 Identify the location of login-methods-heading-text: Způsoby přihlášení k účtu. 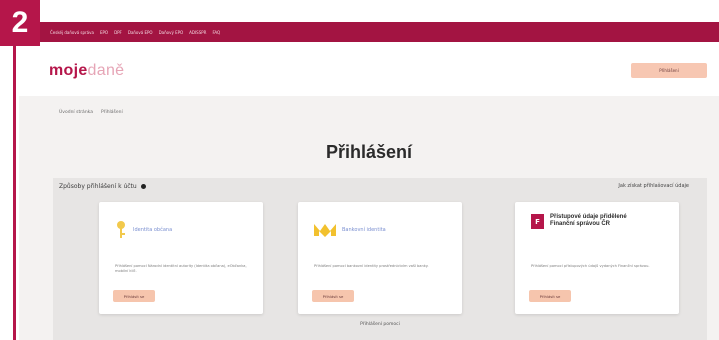
(98, 186).